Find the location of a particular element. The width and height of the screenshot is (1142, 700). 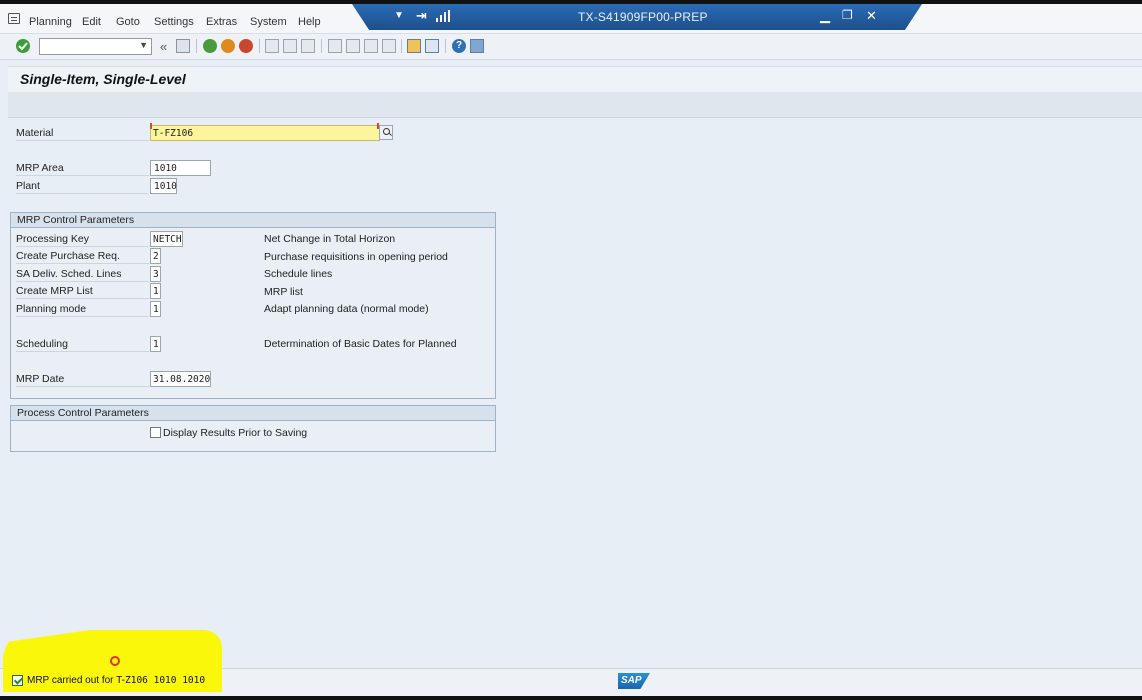

create-purchase-req-label: Create Purchase Req. is located at coordinates (82, 256).